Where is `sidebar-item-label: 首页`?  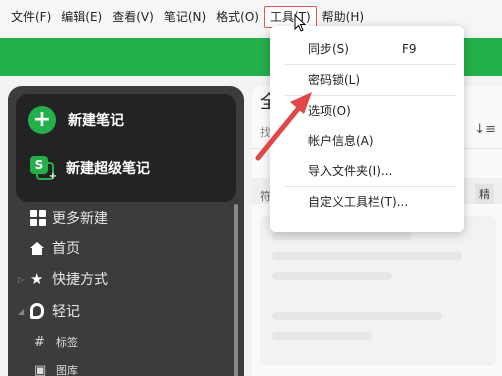
sidebar-item-label: 首页 is located at coordinates (66, 249).